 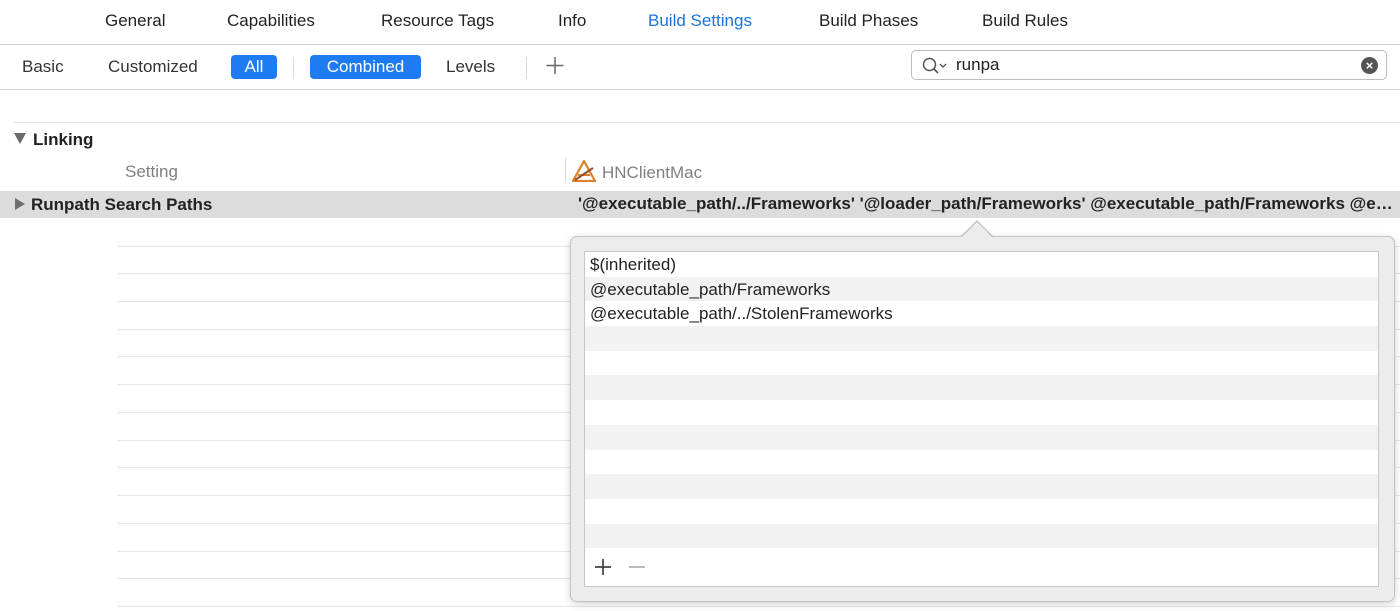 What do you see at coordinates (637, 569) in the screenshot?
I see `remove-item-button` at bounding box center [637, 569].